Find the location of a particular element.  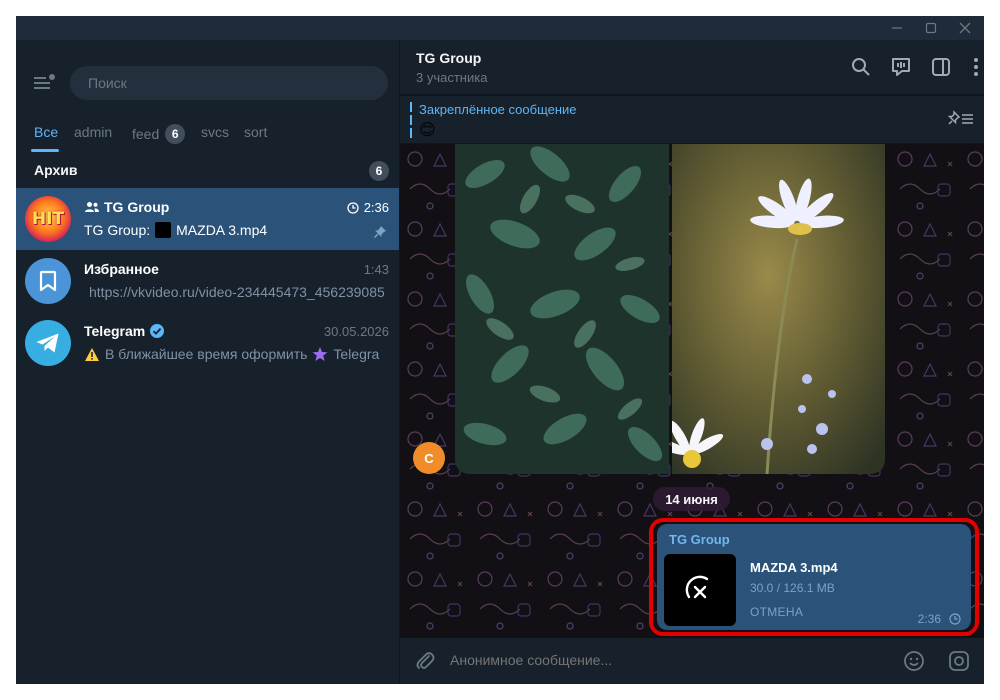

chat-preview: В ближайшее время оформить Telegra is located at coordinates (234, 354).